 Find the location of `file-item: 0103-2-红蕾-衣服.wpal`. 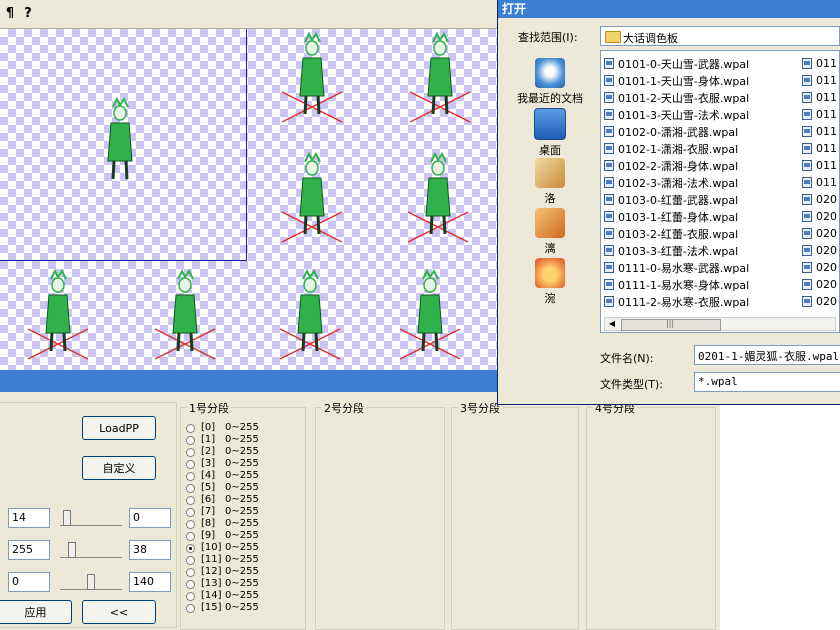

file-item: 0103-2-红蕾-衣服.wpal is located at coordinates (671, 233).